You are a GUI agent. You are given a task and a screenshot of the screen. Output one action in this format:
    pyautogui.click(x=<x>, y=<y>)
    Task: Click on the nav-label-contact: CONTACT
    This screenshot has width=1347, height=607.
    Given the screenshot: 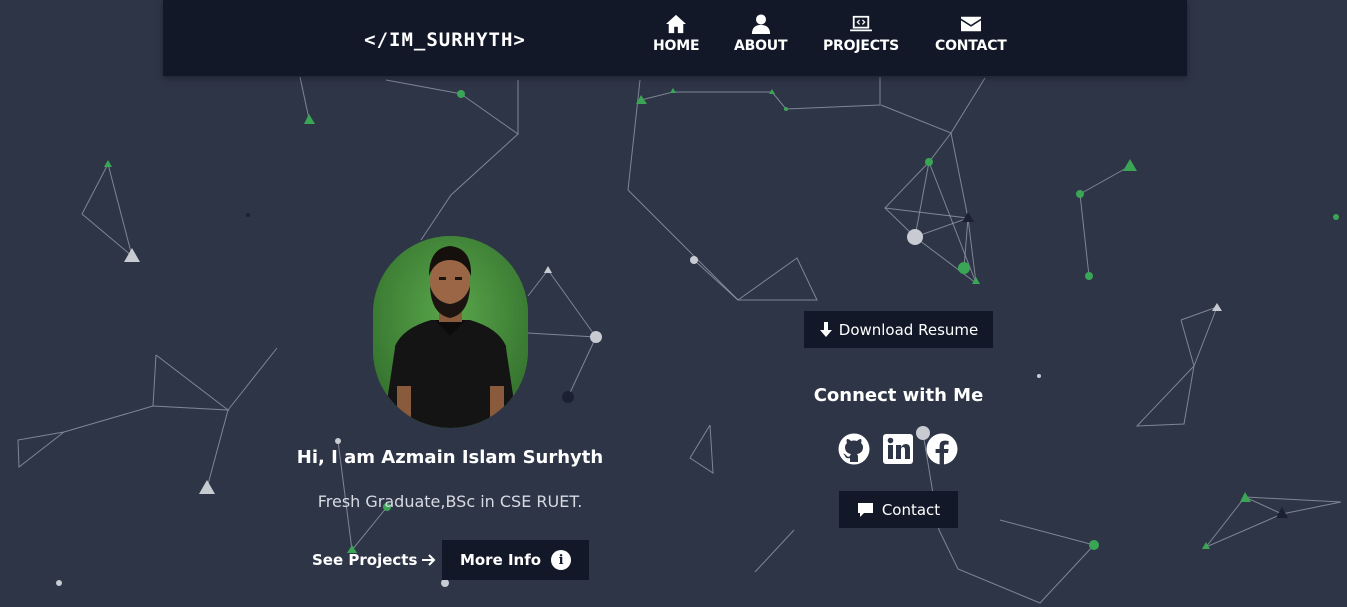 What is the action you would take?
    pyautogui.click(x=971, y=46)
    